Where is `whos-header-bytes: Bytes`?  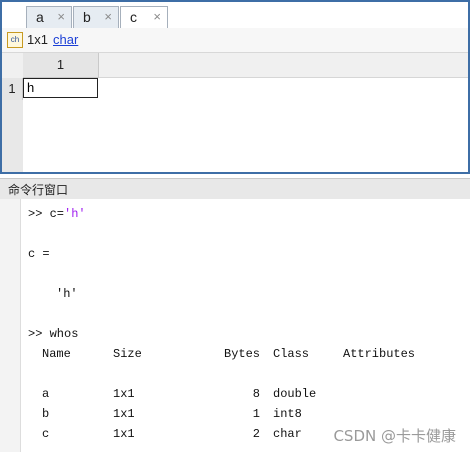 whos-header-bytes: Bytes is located at coordinates (242, 354).